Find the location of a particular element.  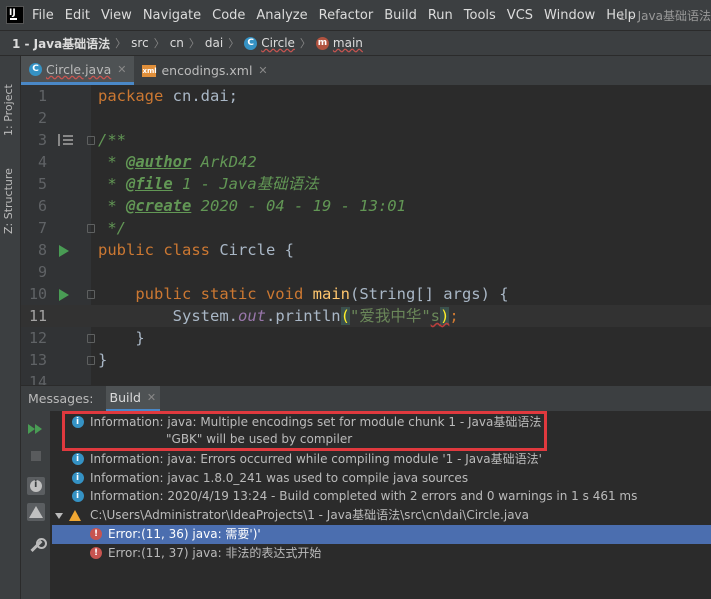

code-text: public class Circle { is located at coordinates (196, 250).